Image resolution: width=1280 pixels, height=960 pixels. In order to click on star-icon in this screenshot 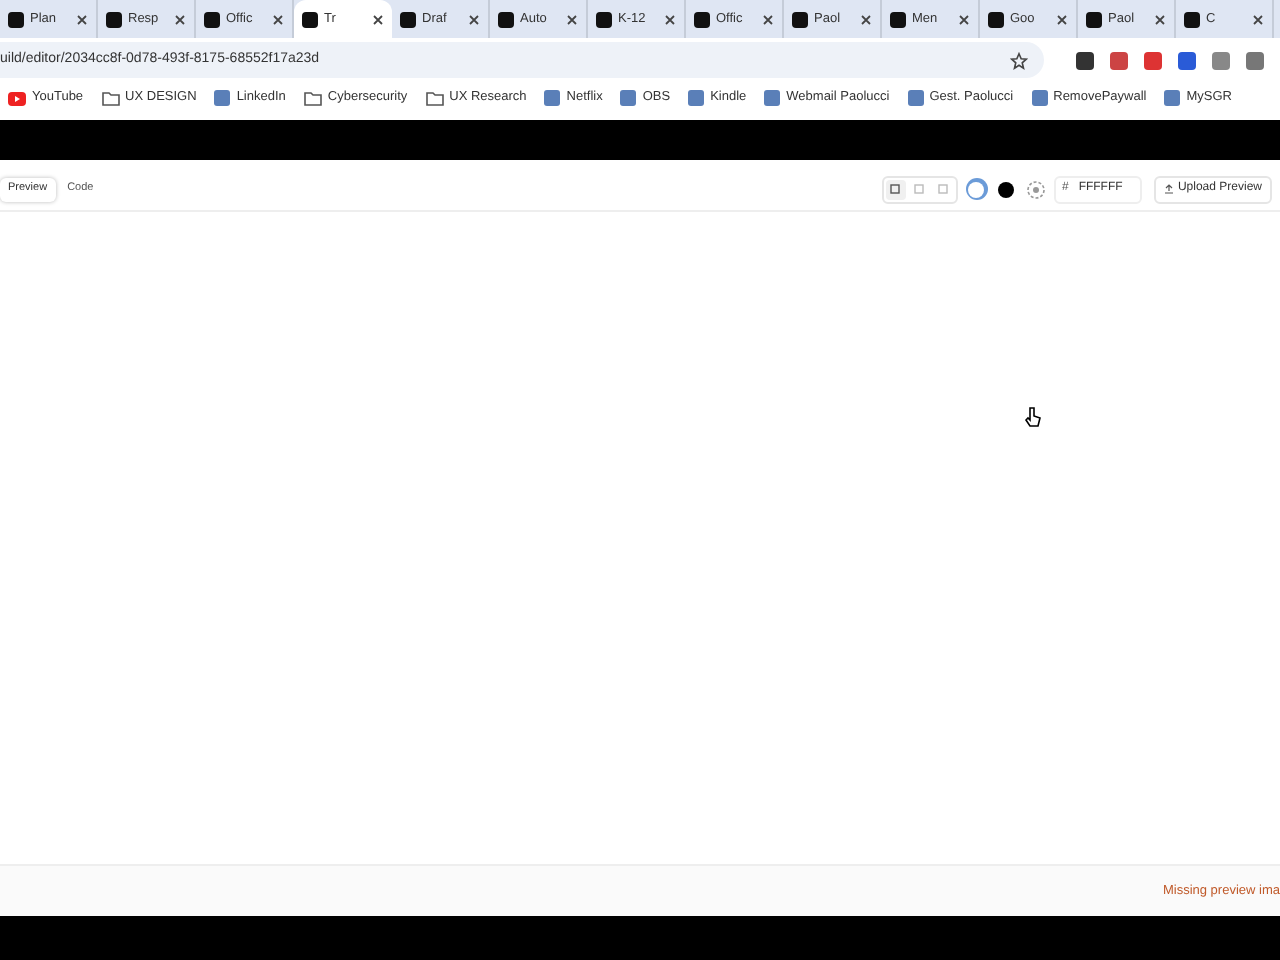, I will do `click(1019, 60)`.